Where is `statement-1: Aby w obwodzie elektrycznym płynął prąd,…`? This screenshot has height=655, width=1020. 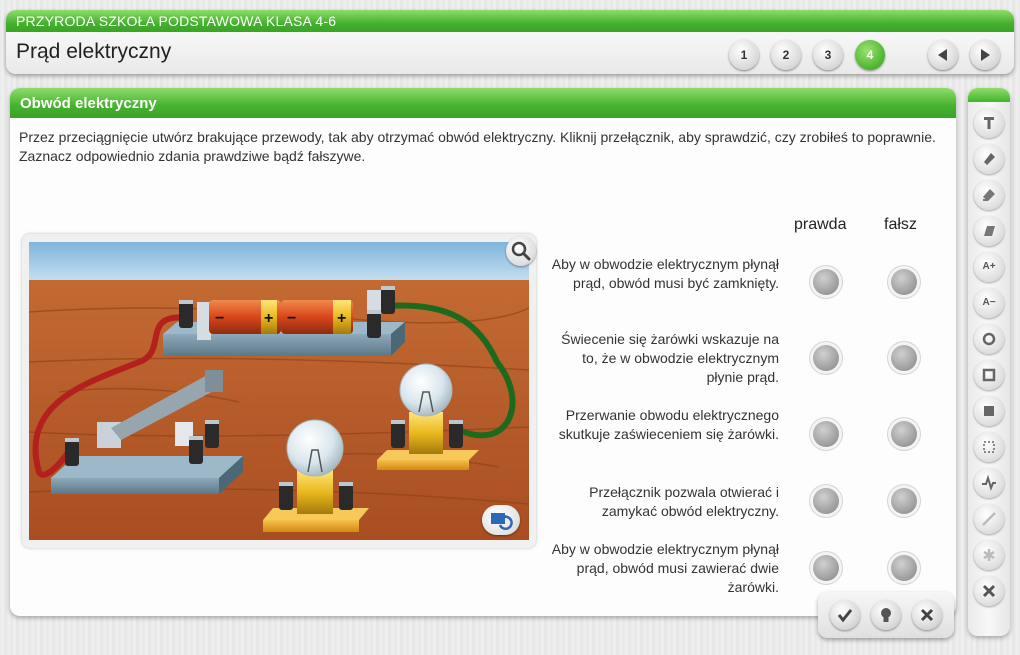 statement-1: Aby w obwodzie elektrycznym płynął prąd,… is located at coordinates (665, 273).